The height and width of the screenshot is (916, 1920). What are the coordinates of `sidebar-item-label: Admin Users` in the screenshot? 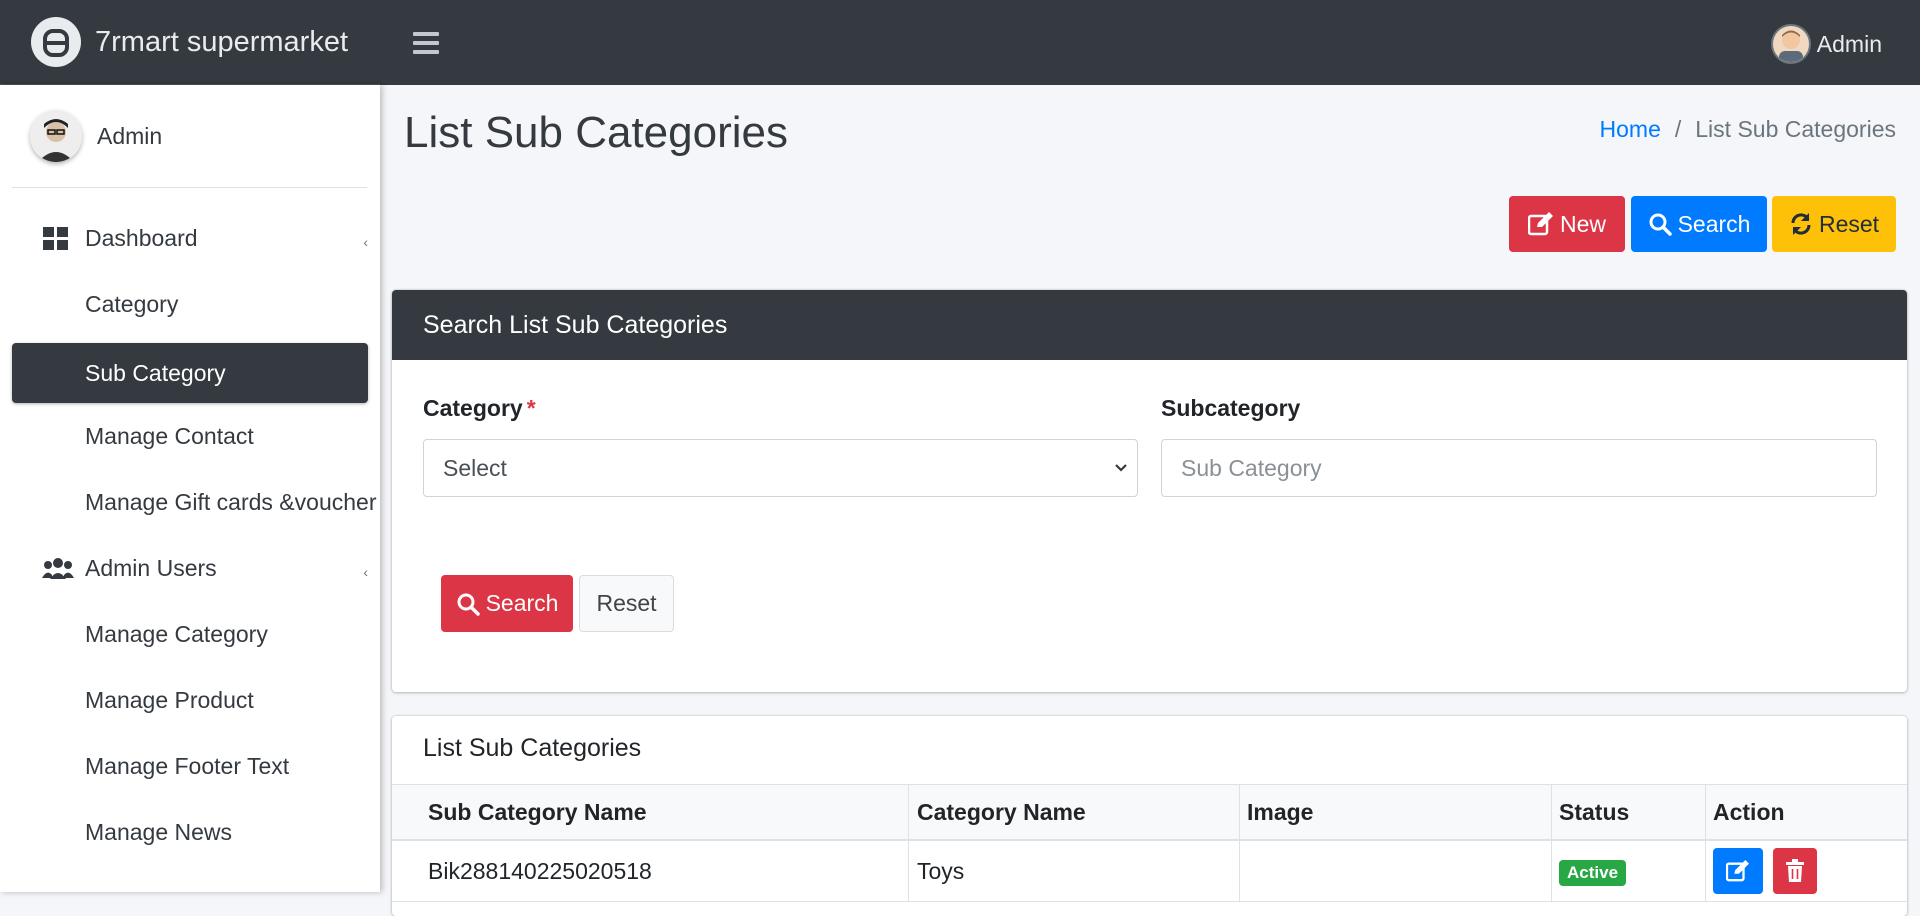 It's located at (151, 567).